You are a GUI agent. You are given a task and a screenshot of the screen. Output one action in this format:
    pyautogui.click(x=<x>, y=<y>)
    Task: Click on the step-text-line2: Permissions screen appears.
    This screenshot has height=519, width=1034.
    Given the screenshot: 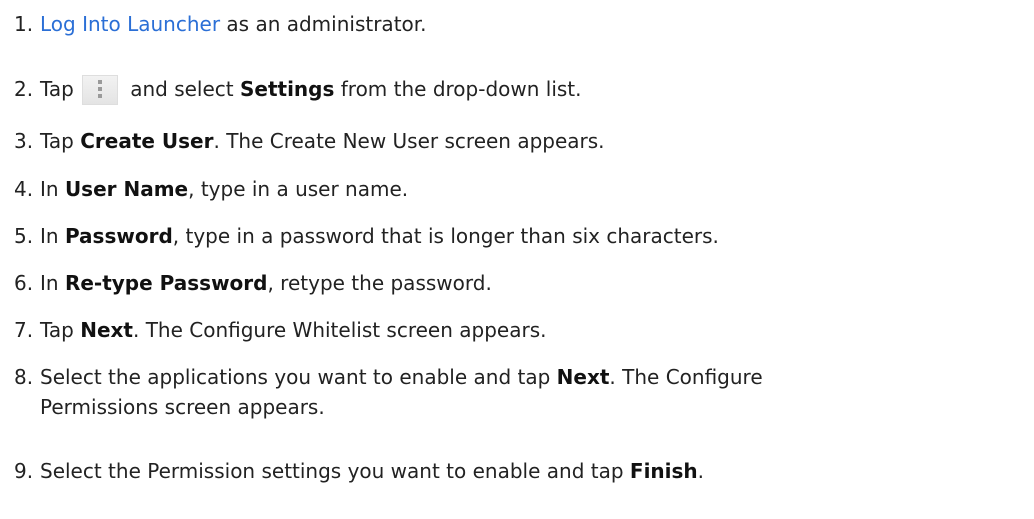 What is the action you would take?
    pyautogui.click(x=182, y=407)
    